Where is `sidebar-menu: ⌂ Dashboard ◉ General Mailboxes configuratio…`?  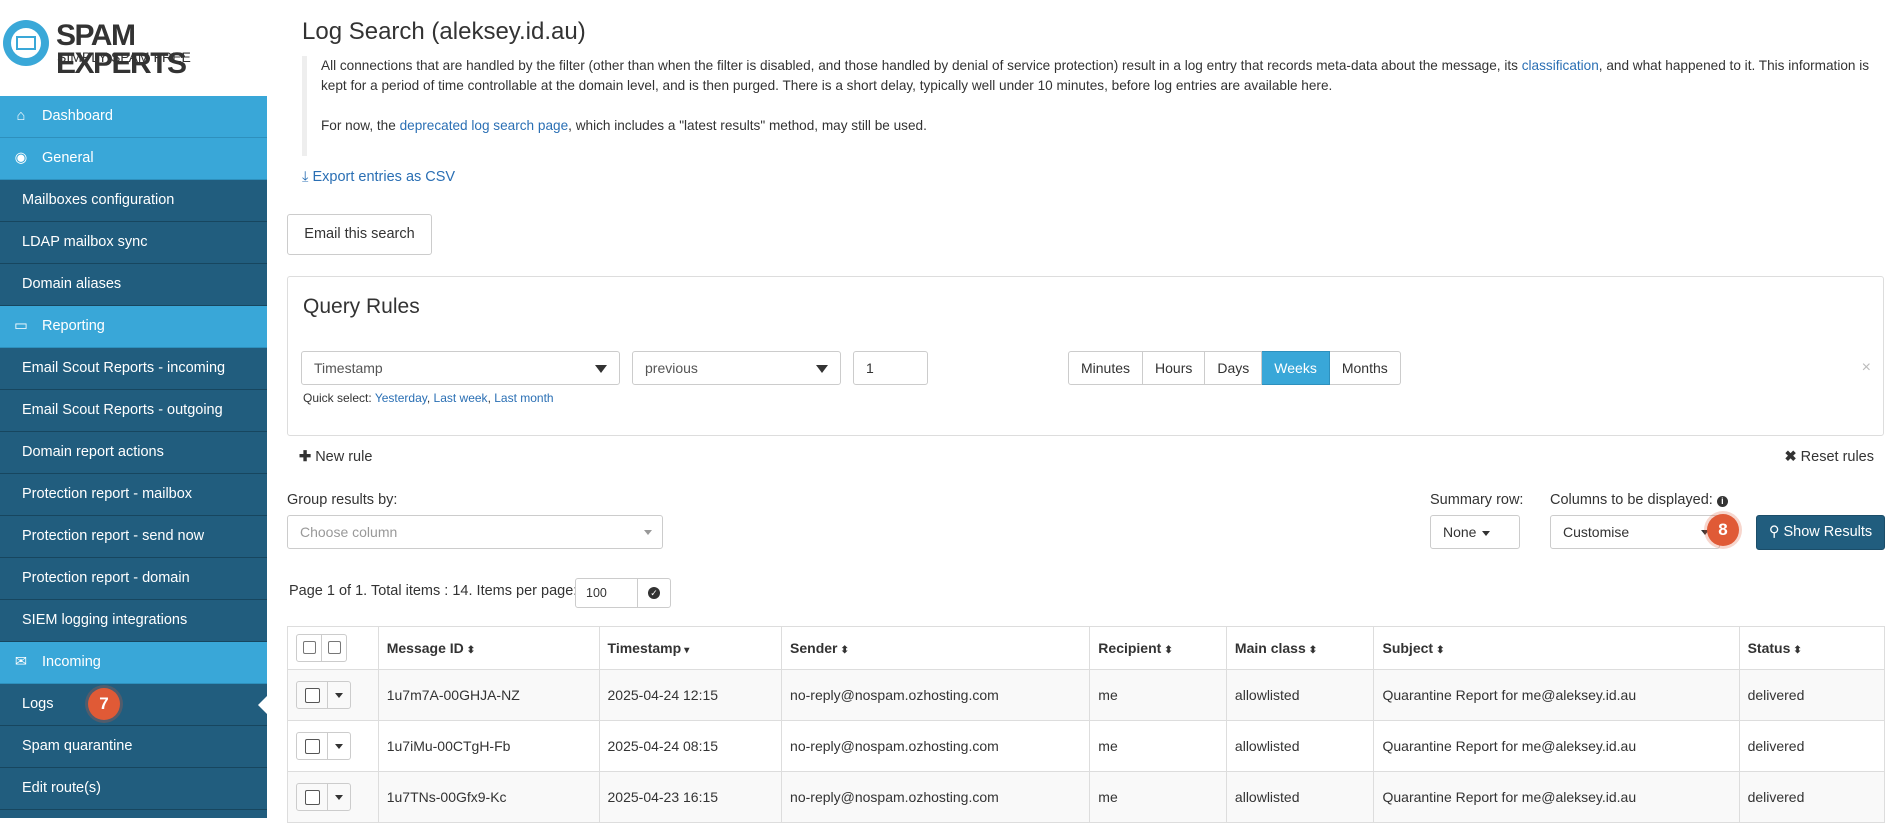
sidebar-menu: ⌂ Dashboard ◉ General Mailboxes configuratio… is located at coordinates (133, 453).